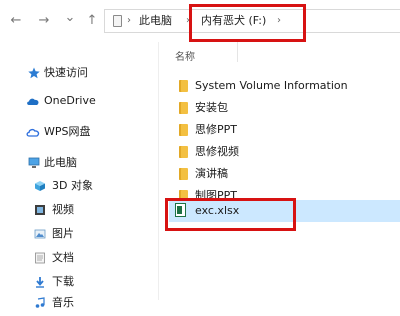  Describe the element at coordinates (63, 302) in the screenshot. I see `sidebar-item-label: 音乐` at that location.